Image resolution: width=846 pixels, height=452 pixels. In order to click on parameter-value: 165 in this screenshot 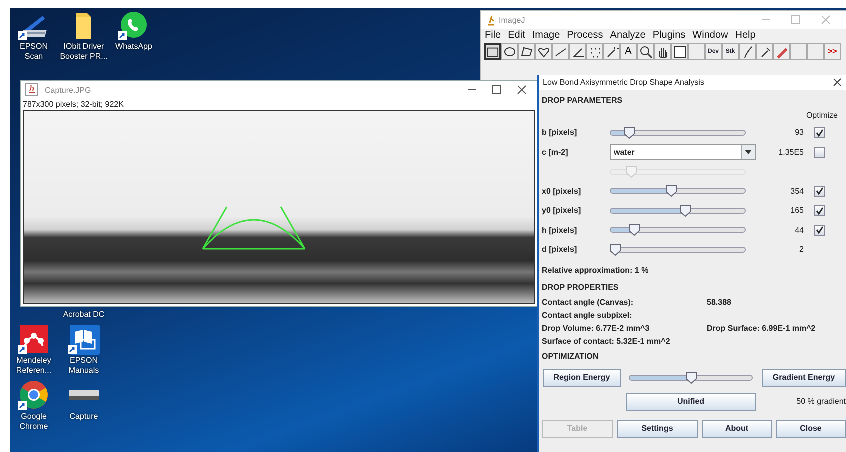, I will do `click(797, 211)`.